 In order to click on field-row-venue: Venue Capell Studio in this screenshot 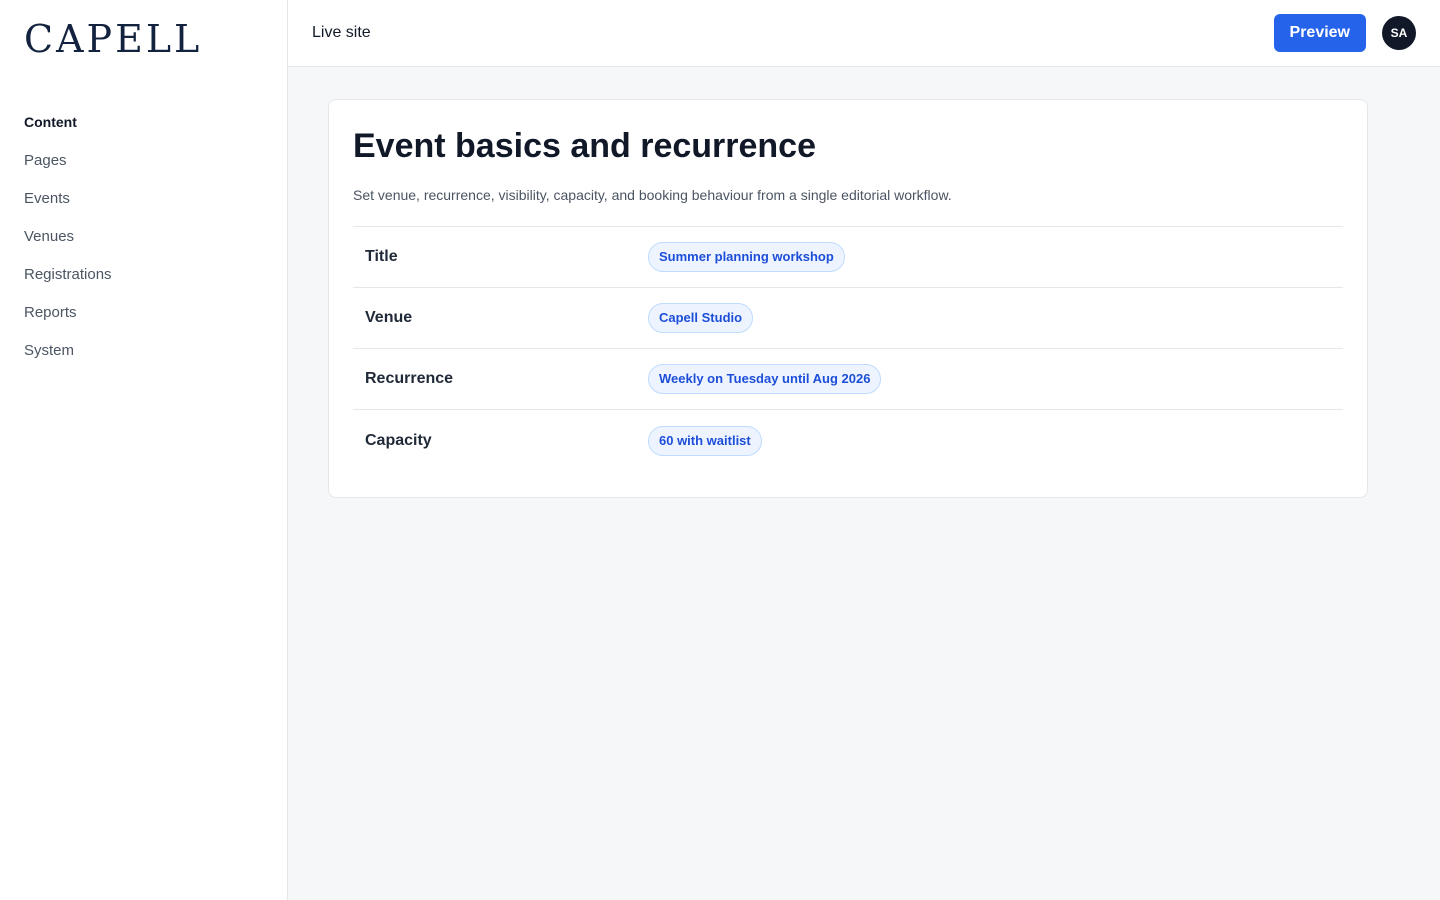, I will do `click(848, 318)`.